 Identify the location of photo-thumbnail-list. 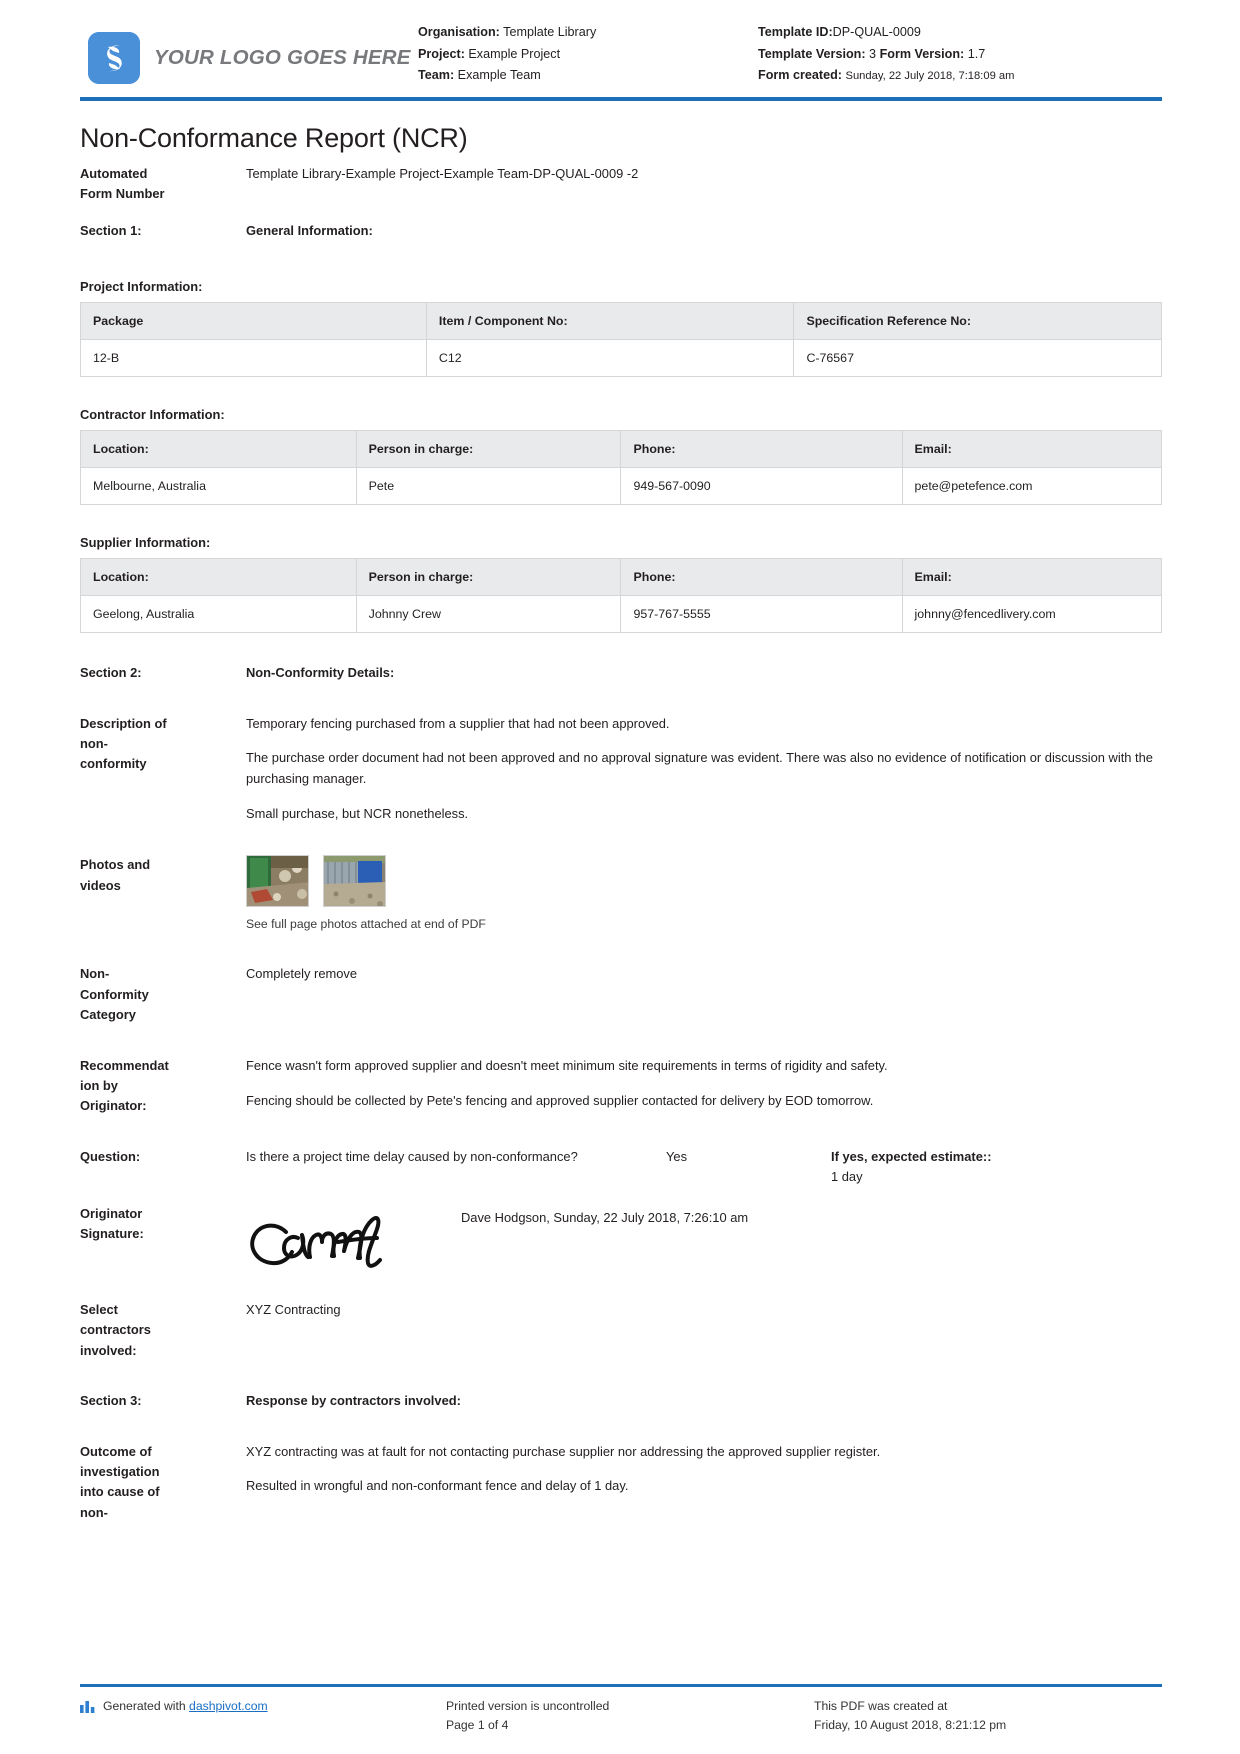
(704, 881).